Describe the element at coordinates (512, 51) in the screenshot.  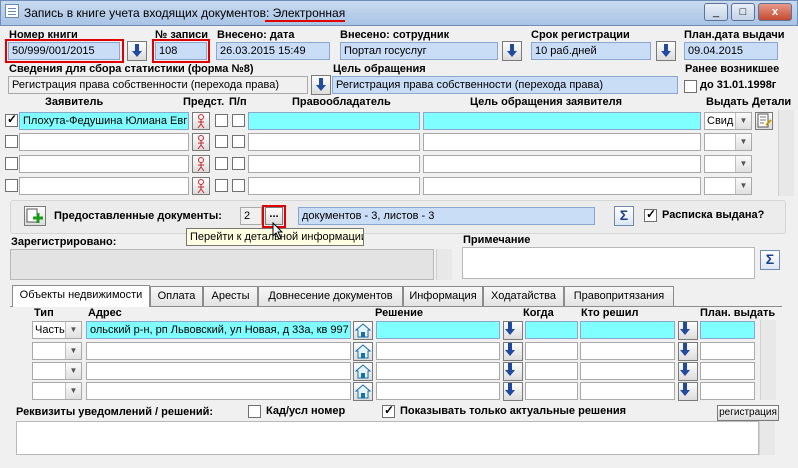
I see `employee-select-button` at that location.